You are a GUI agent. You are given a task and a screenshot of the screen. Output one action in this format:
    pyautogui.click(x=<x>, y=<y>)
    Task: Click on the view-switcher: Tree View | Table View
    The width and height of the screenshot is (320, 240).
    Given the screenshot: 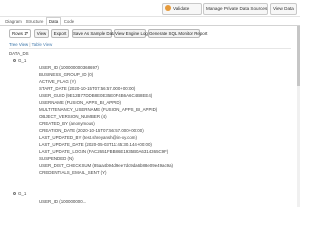 What is the action you would take?
    pyautogui.click(x=30, y=44)
    